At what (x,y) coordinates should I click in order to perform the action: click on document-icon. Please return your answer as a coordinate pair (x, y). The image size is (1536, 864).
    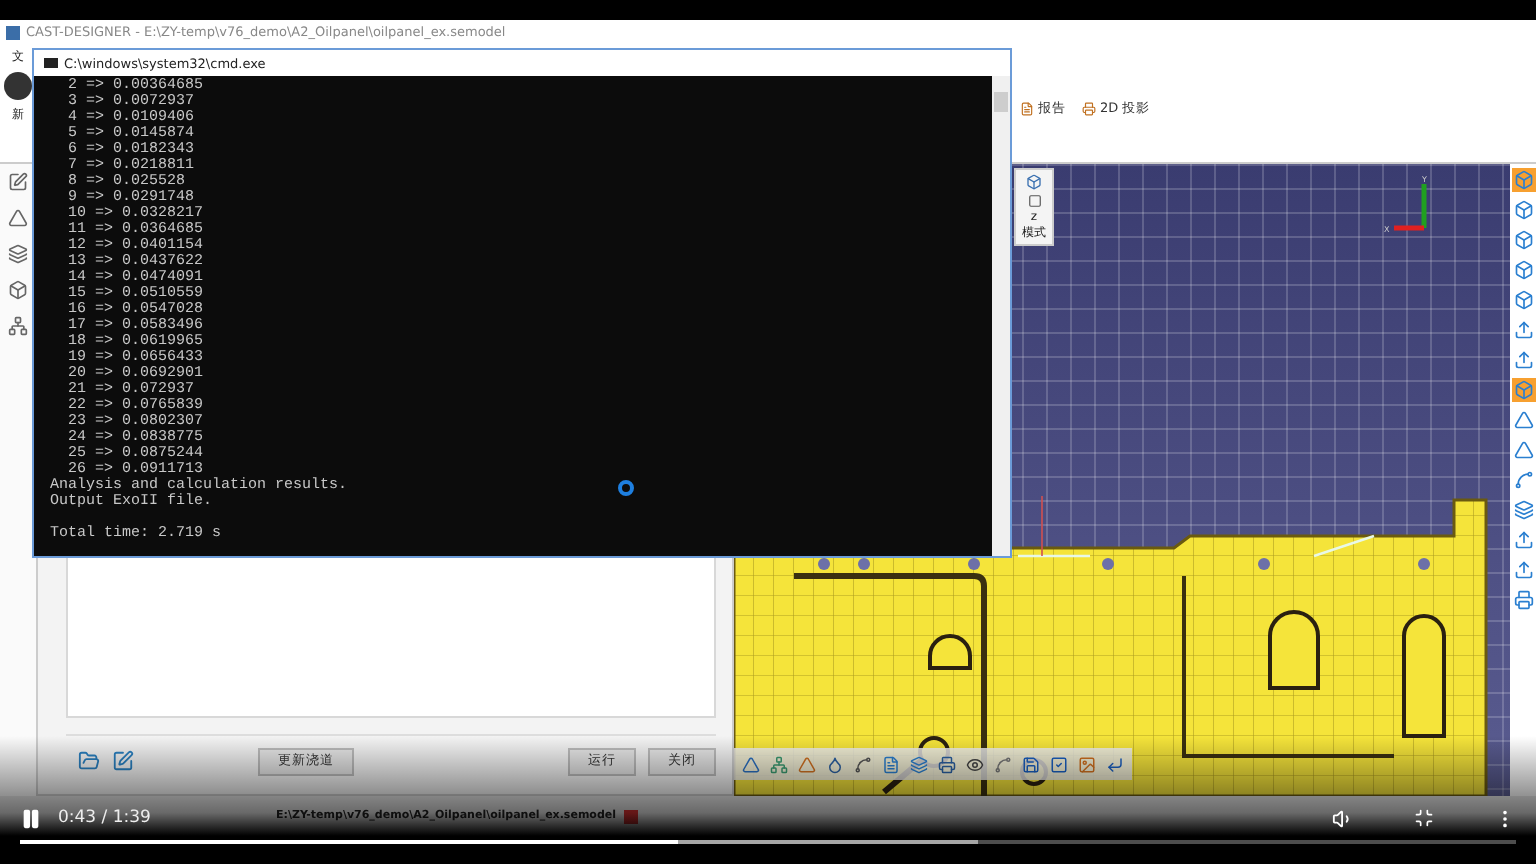
    Looking at the image, I should click on (1027, 109).